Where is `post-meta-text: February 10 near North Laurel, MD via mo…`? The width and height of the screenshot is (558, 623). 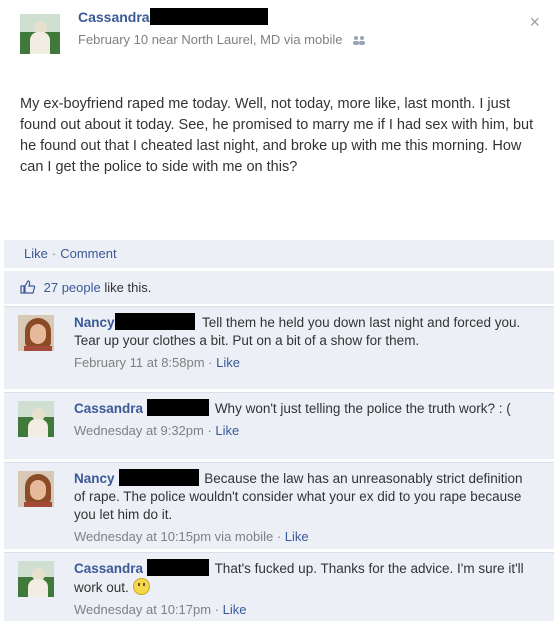
post-meta-text: February 10 near North Laurel, MD via mo… is located at coordinates (210, 39).